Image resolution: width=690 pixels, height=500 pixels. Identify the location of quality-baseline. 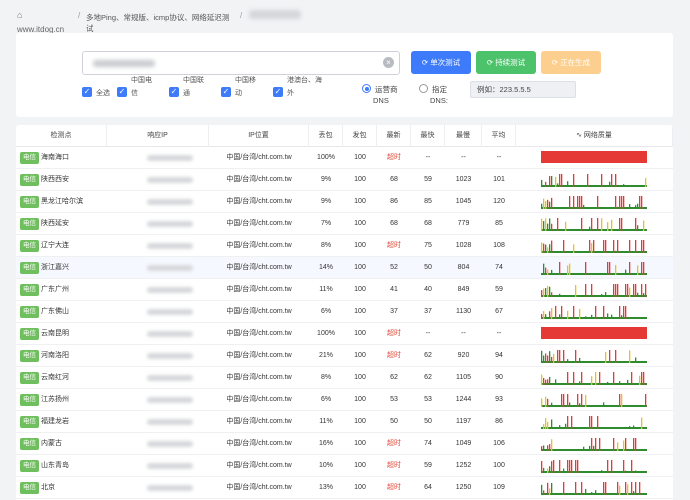
(594, 274).